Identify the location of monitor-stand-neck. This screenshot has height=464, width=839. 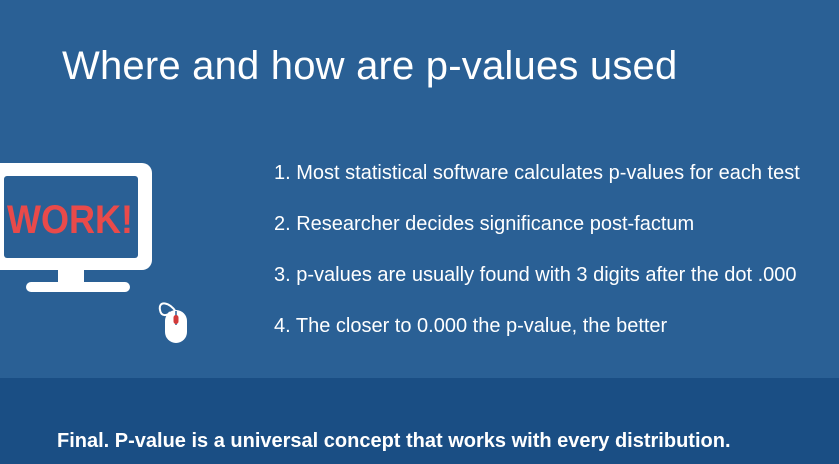
(71, 277).